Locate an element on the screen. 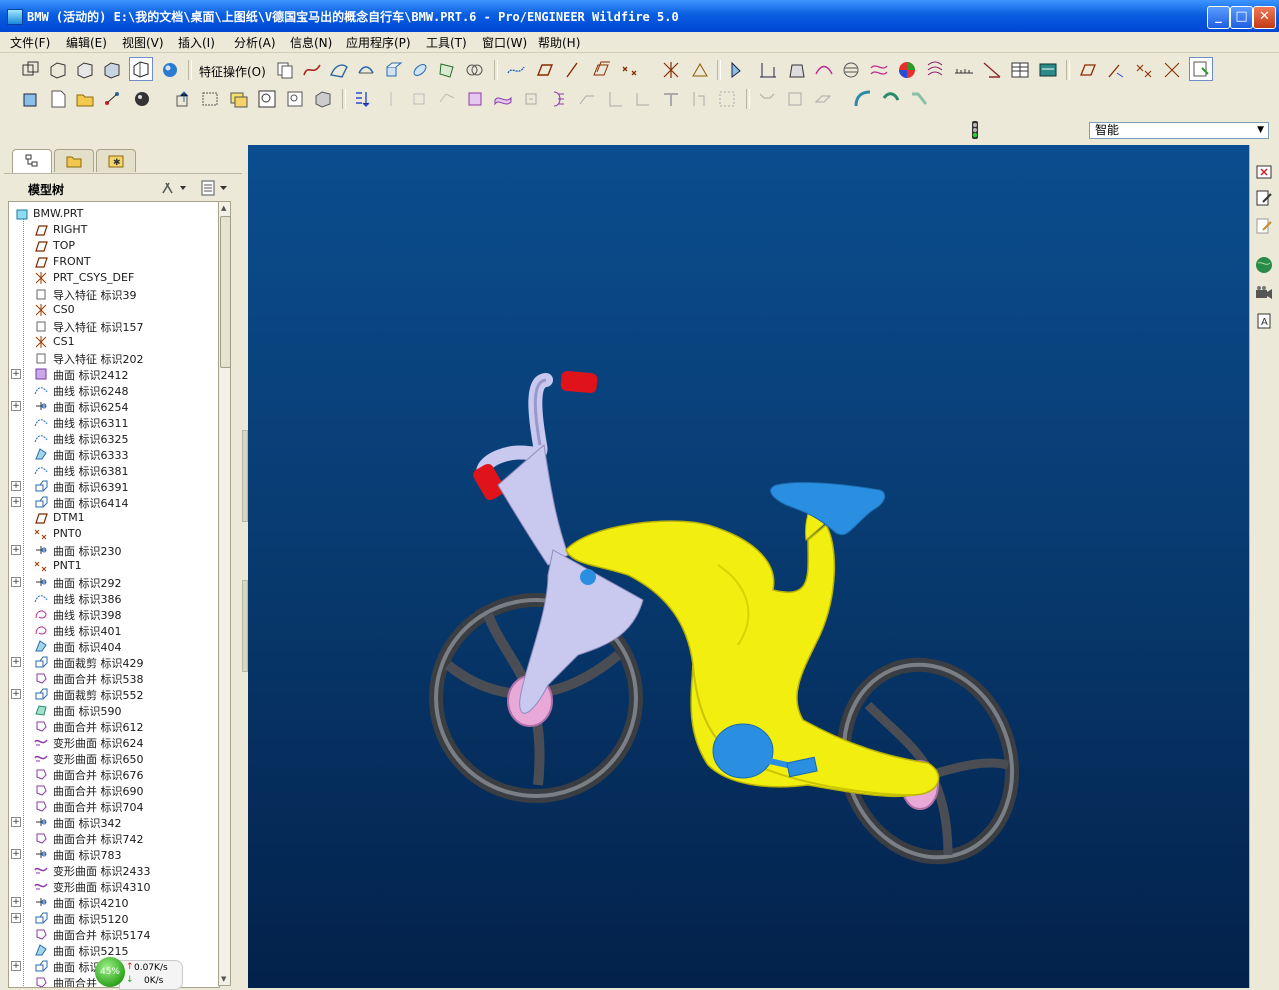 The width and height of the screenshot is (1279, 990). menu-view: 视图(V) is located at coordinates (143, 42).